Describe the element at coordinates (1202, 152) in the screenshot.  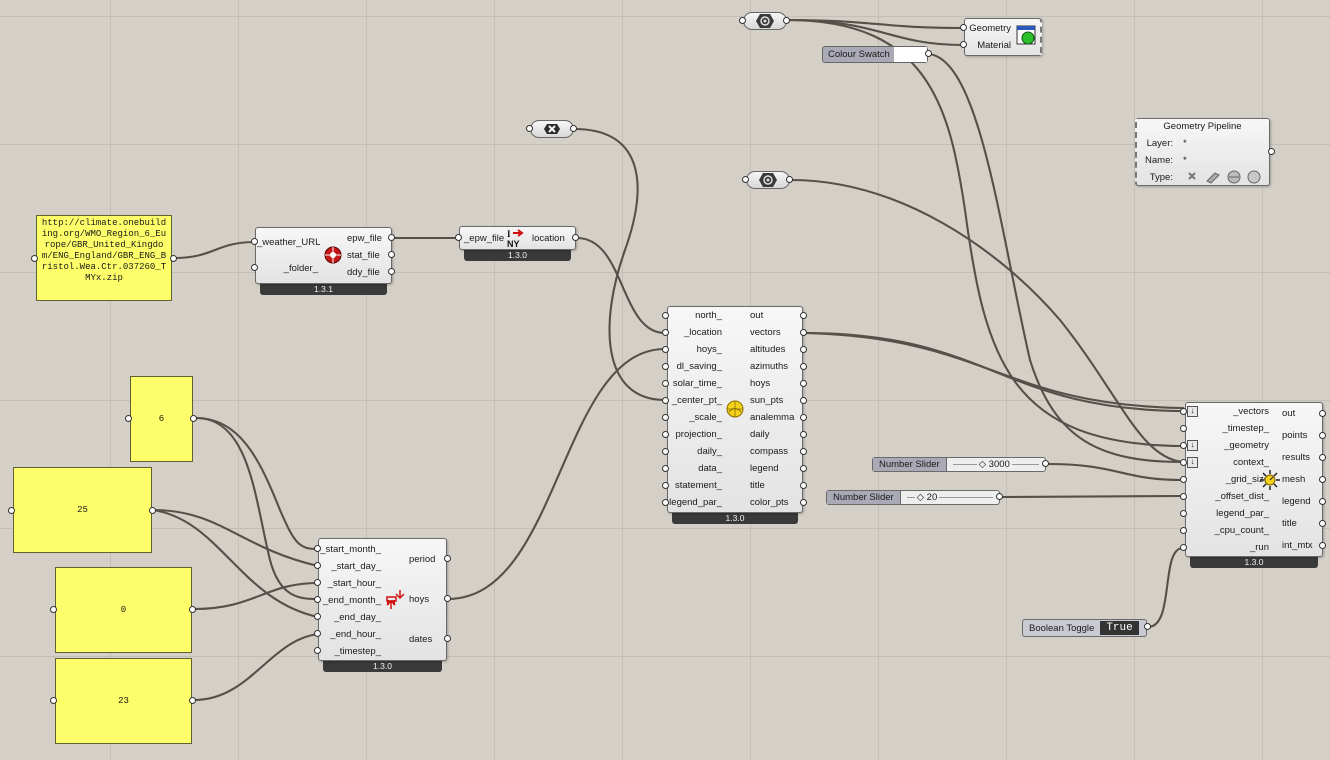
I see `geometry-pipeline-component: Geometry Pipeline Layer: * Name: * Type:` at that location.